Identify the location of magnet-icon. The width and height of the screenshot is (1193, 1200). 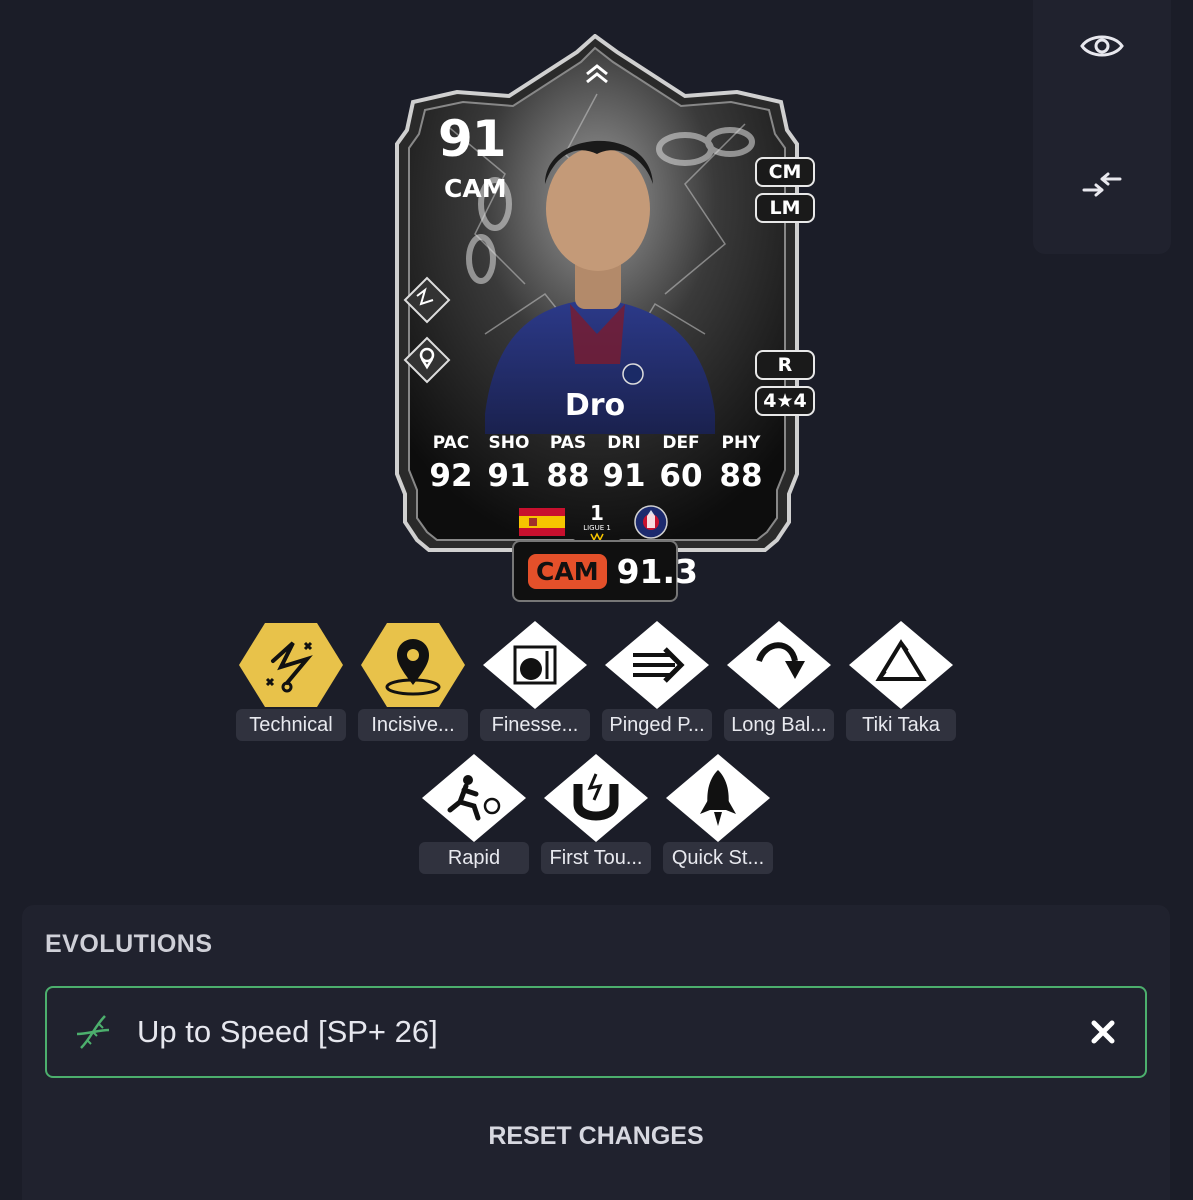
(596, 798).